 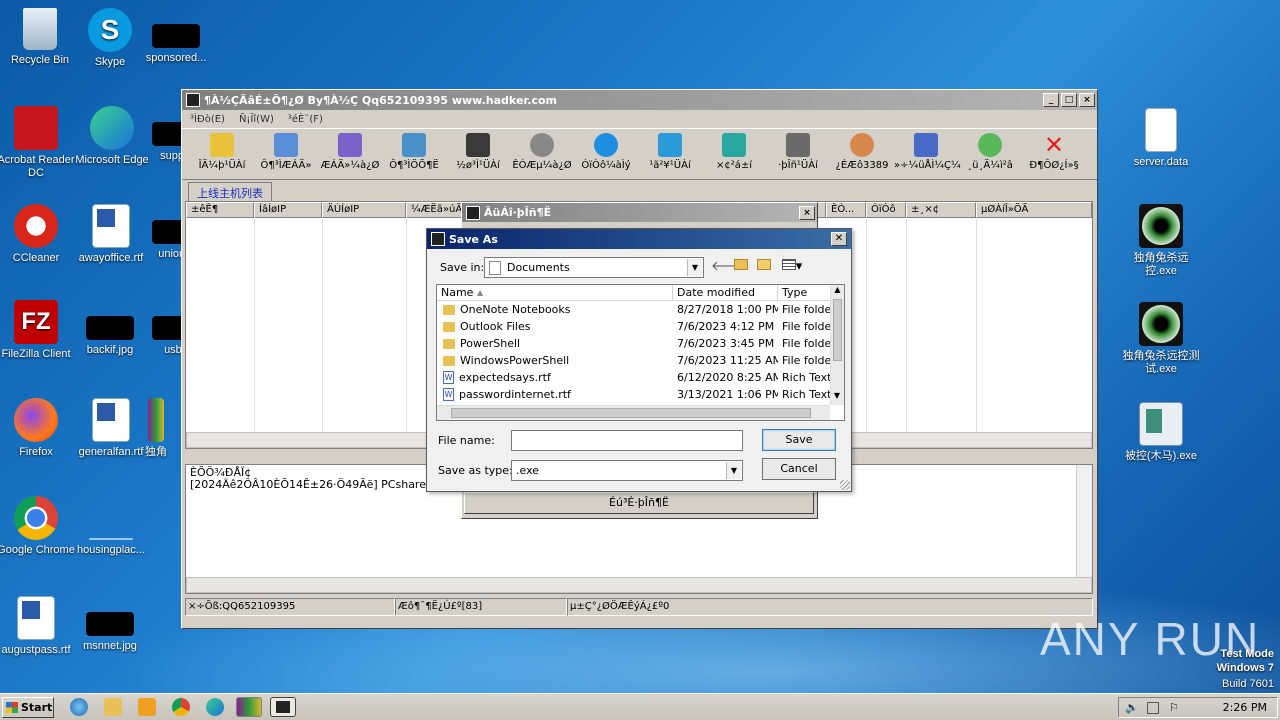 What do you see at coordinates (606, 150) in the screenshot?
I see `tool-audio-monitor: ÓïÒô¼àÌý` at bounding box center [606, 150].